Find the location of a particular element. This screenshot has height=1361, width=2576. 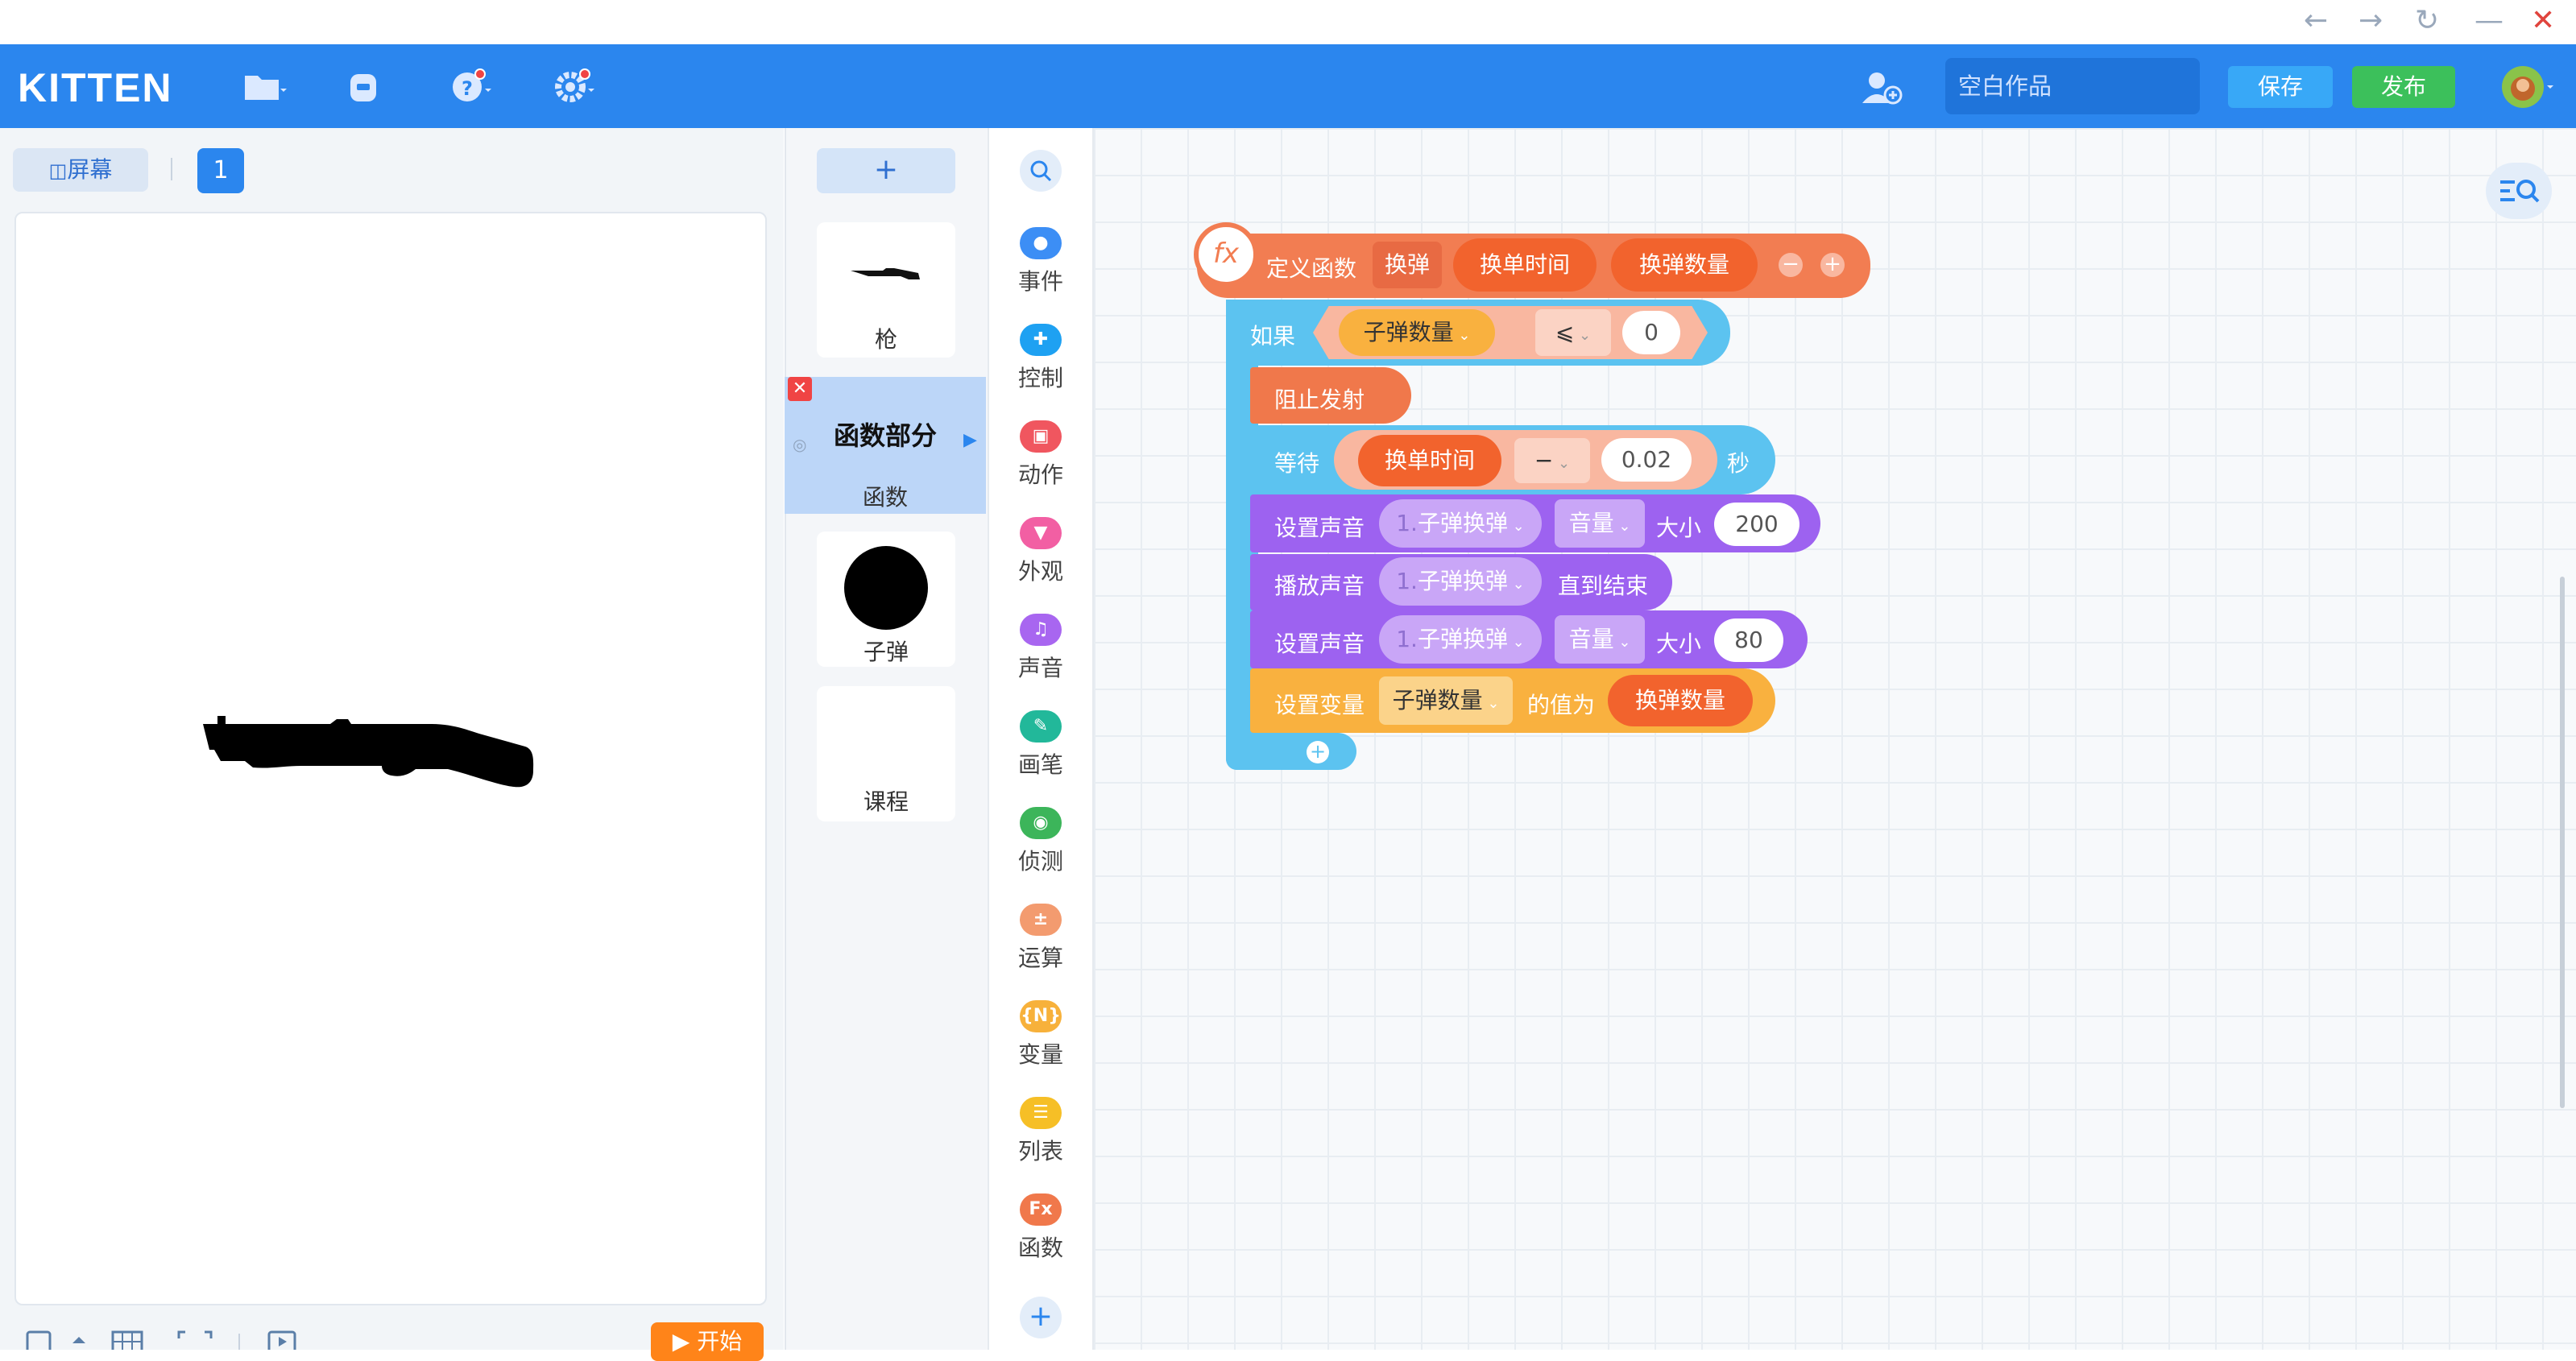

variable-icon: {N} is located at coordinates (1041, 1016).